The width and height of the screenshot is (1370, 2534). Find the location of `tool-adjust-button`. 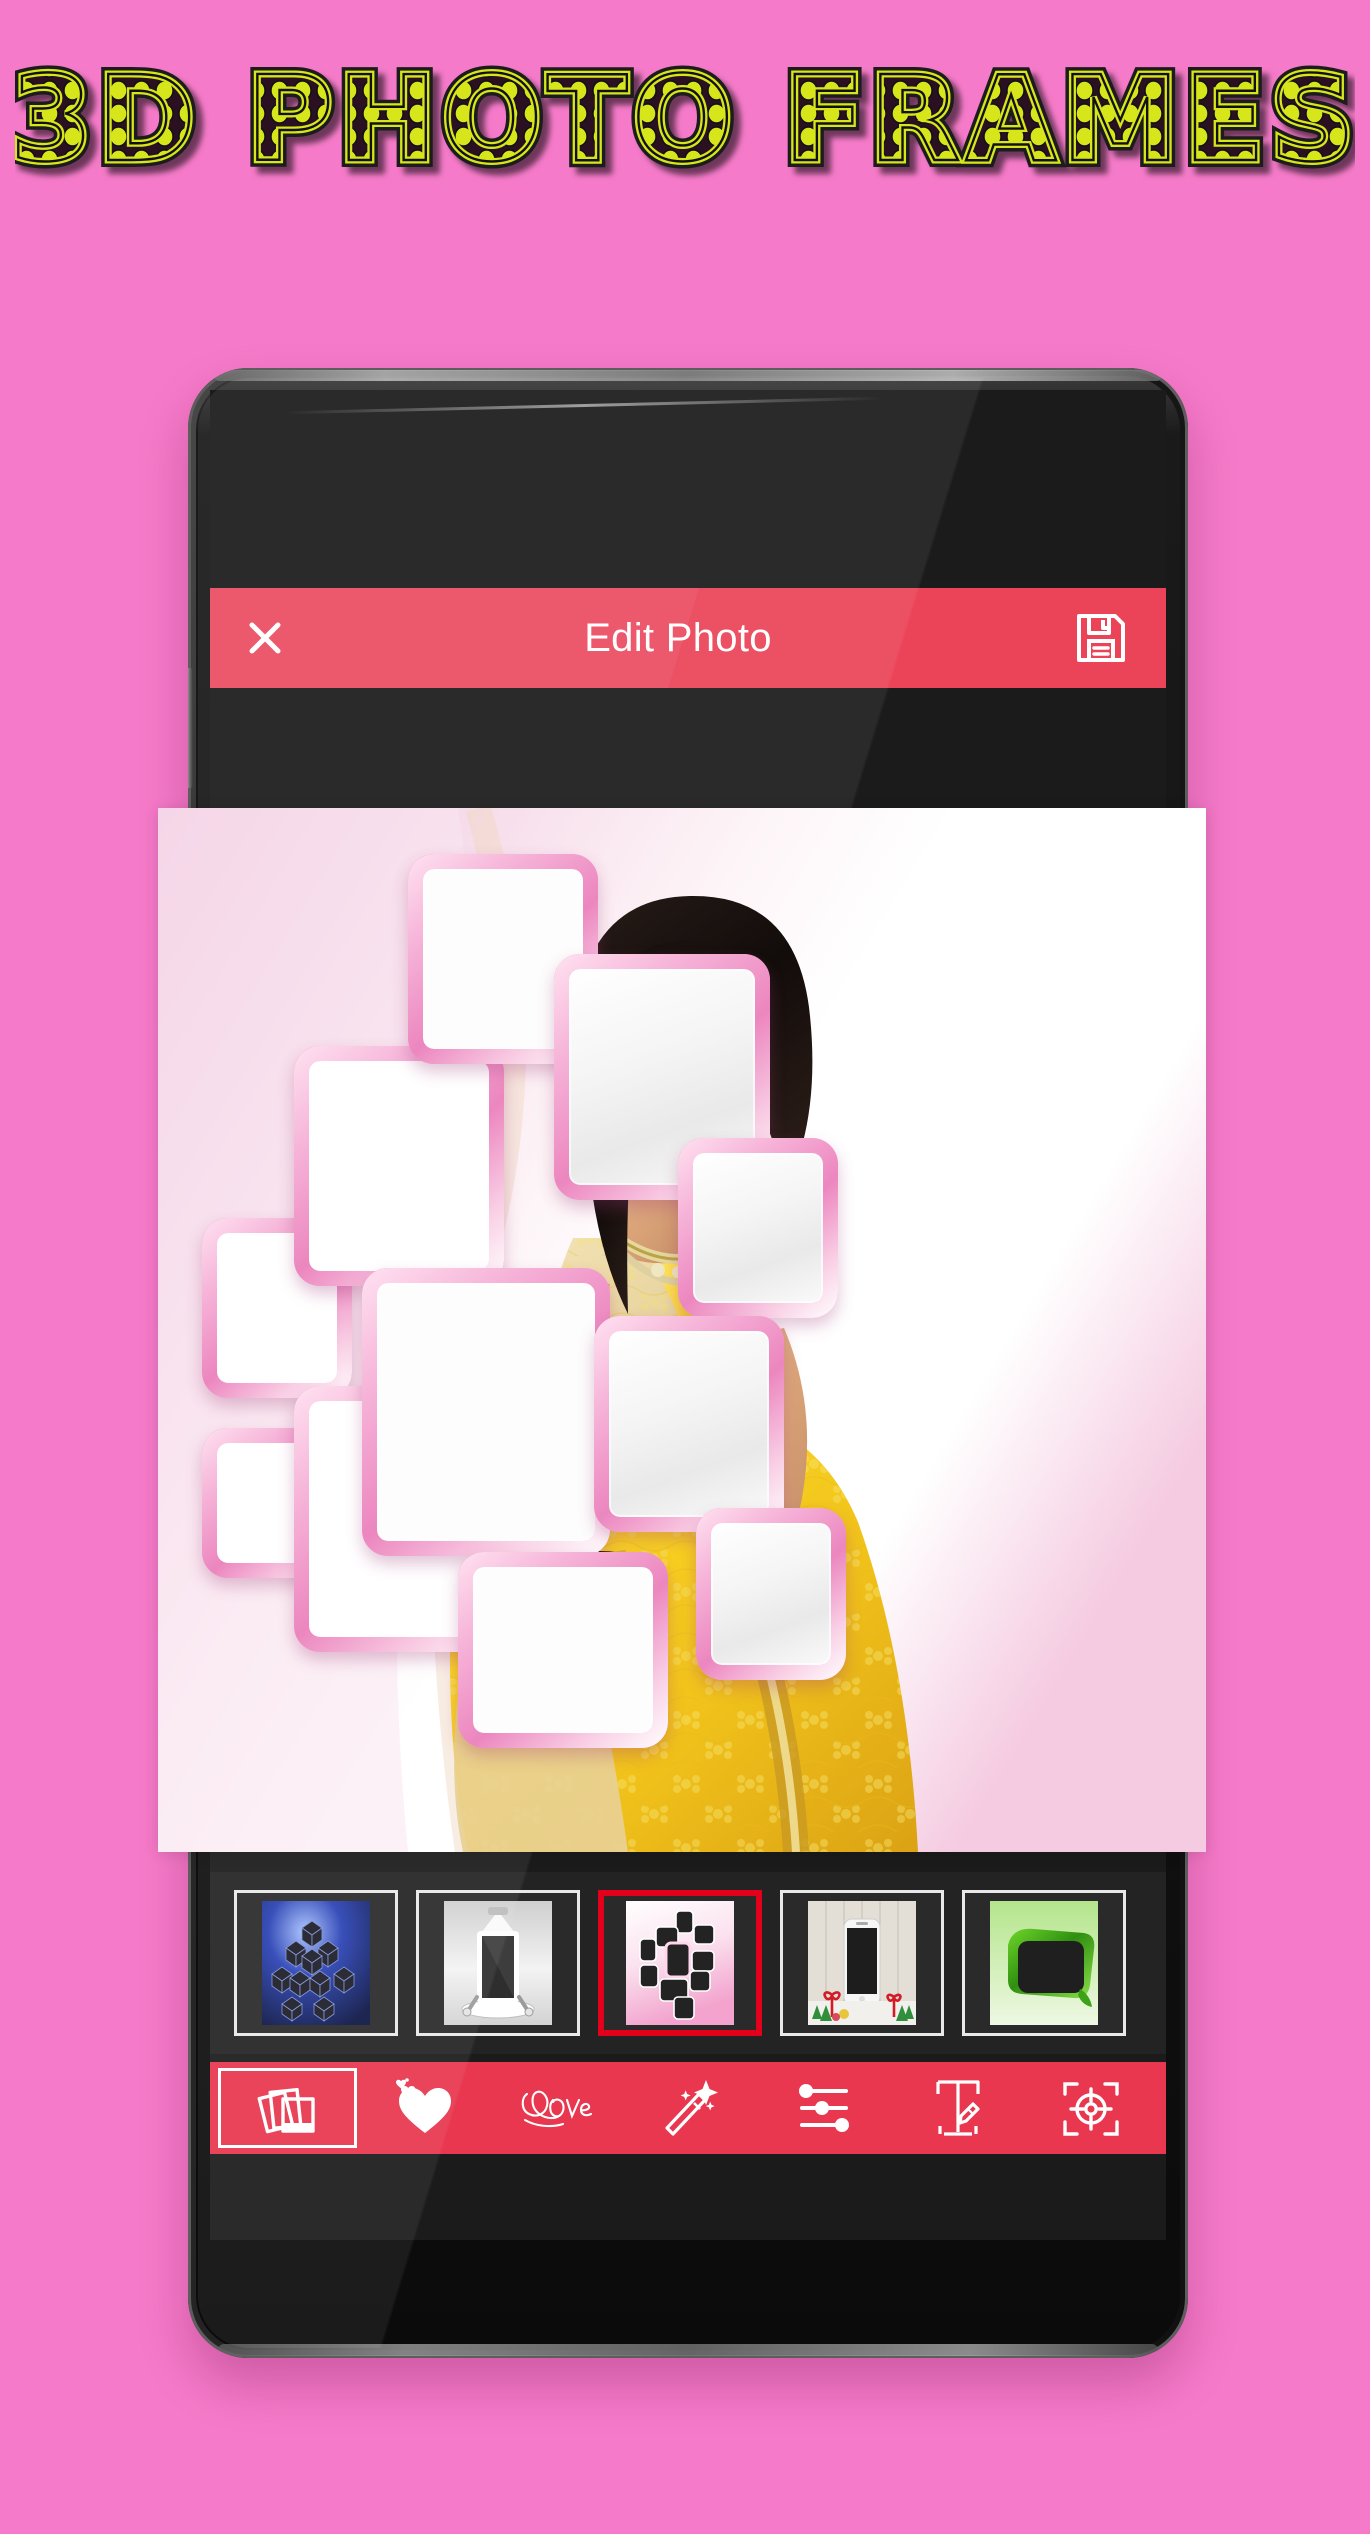

tool-adjust-button is located at coordinates (824, 2108).